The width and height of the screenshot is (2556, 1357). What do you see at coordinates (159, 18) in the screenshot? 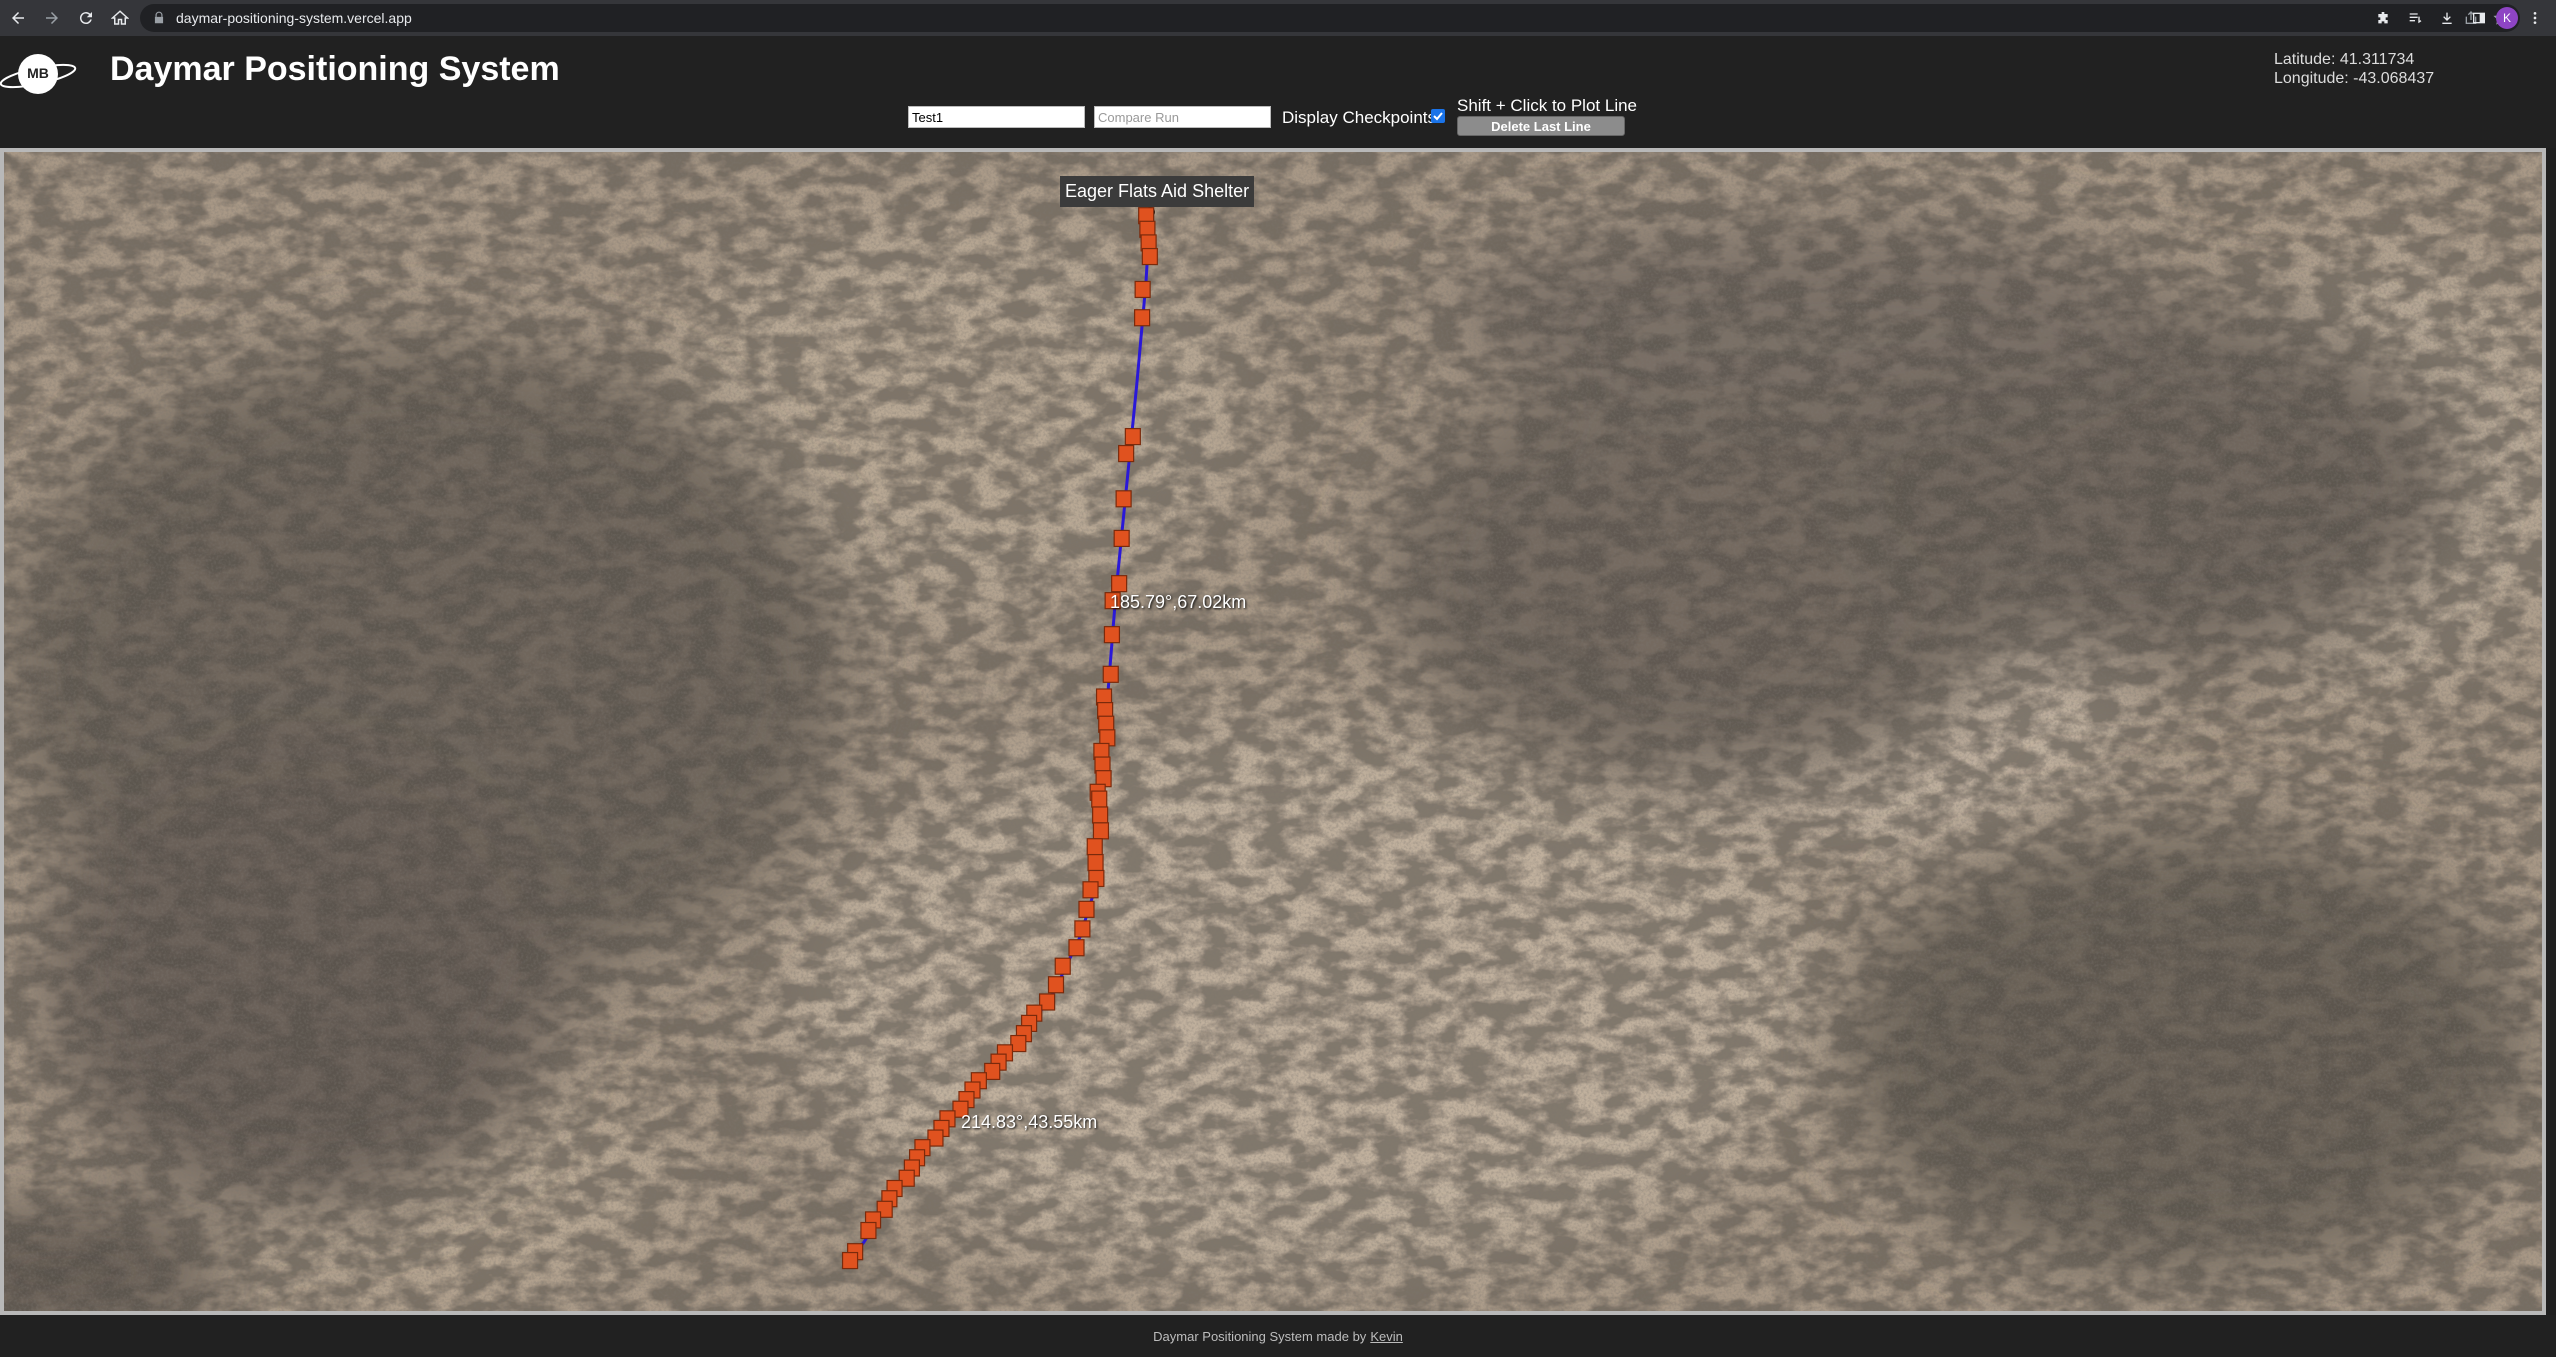
I see `lock-icon` at bounding box center [159, 18].